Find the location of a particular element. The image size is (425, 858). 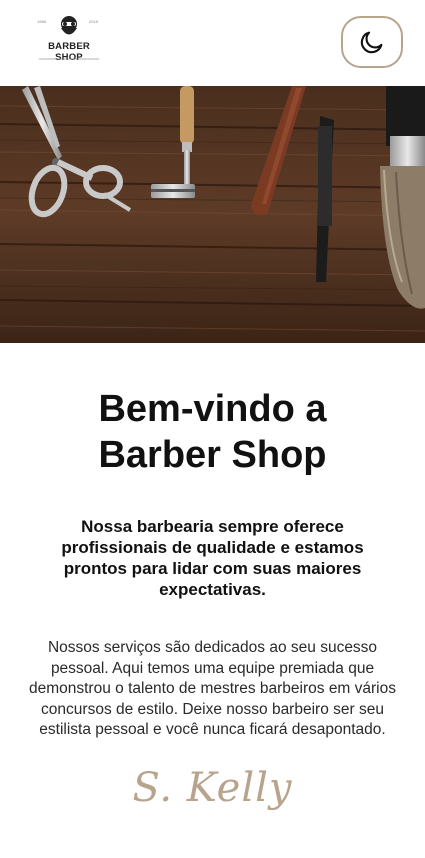

signature: S. Kelly is located at coordinates (212, 787).